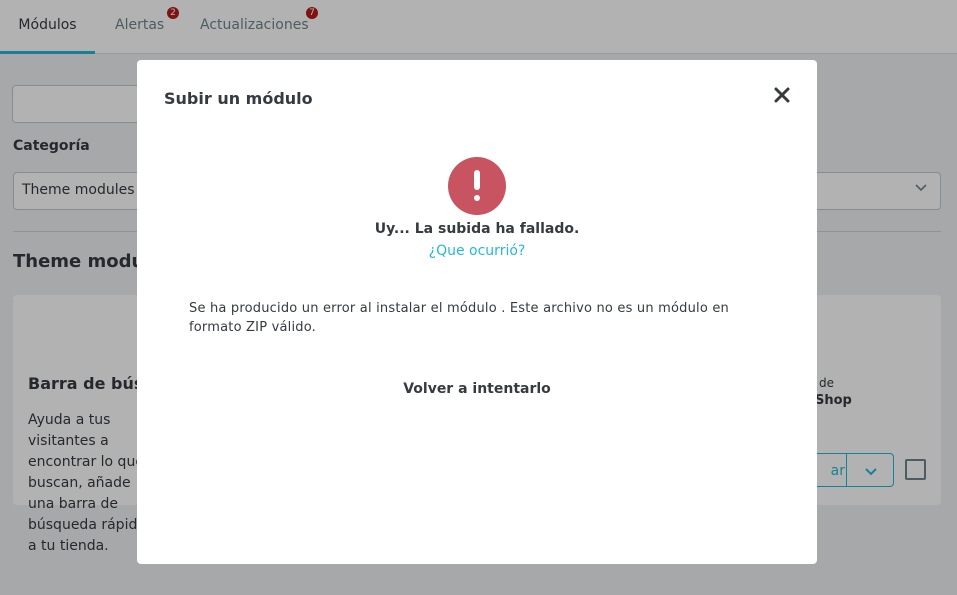 The height and width of the screenshot is (595, 957). Describe the element at coordinates (477, 229) in the screenshot. I see `upload-failed-message: Uy... La subida ha fallado.` at that location.